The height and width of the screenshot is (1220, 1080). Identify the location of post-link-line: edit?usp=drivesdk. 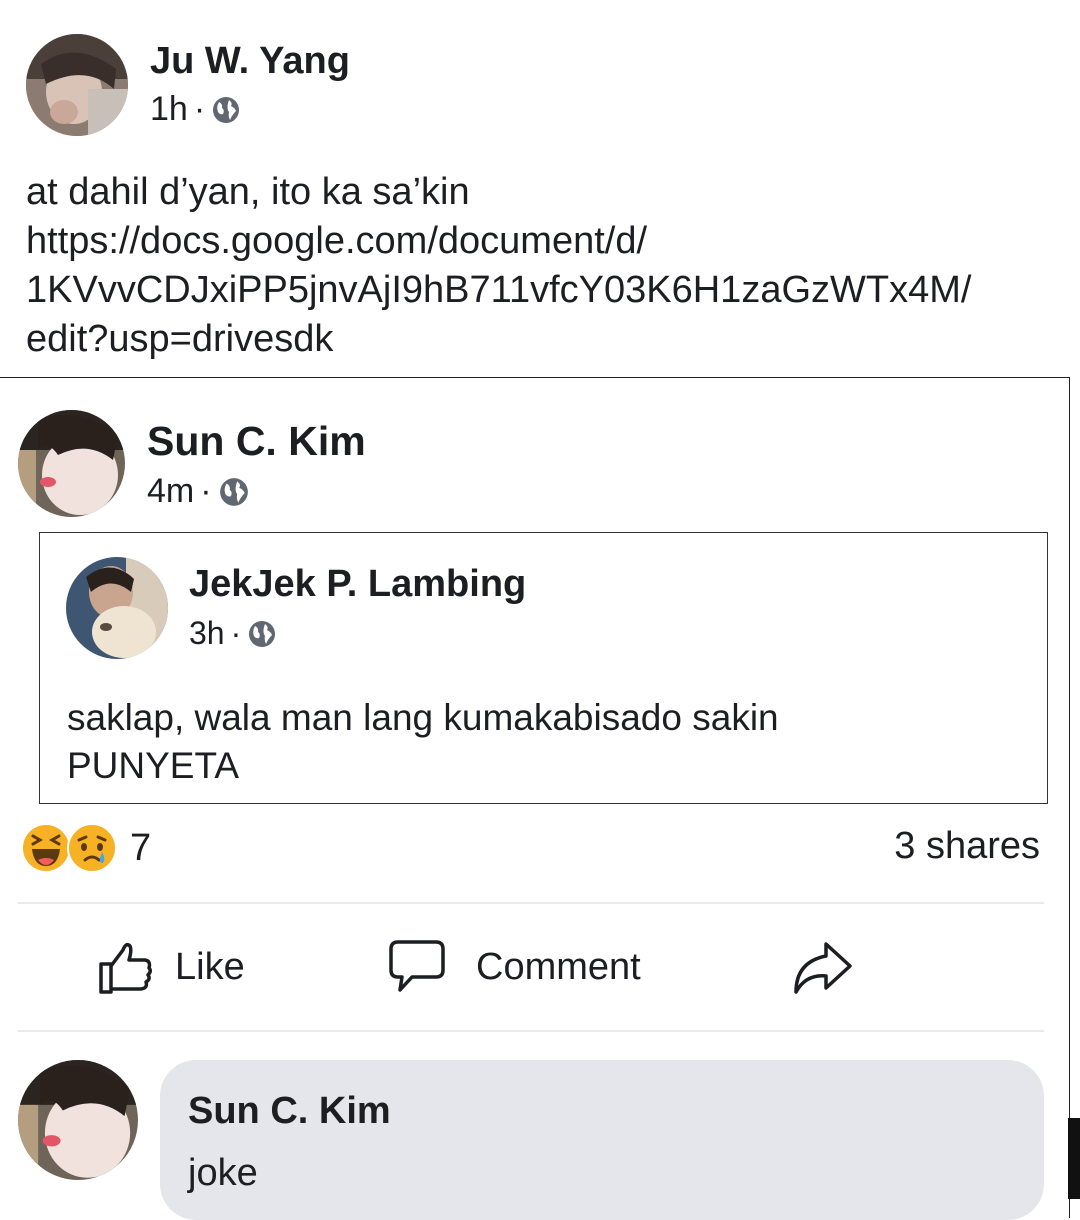
(498, 339).